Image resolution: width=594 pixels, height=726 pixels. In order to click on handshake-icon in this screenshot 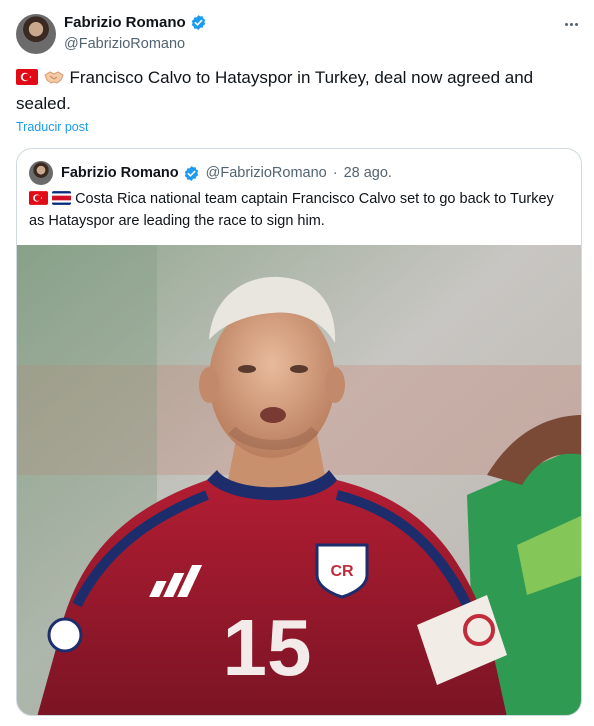, I will do `click(54, 80)`.